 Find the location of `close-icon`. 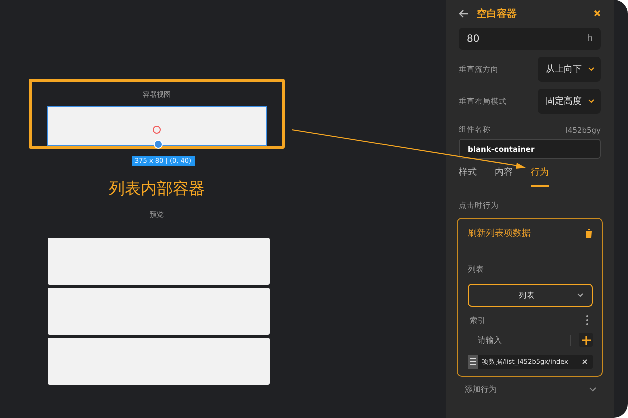

close-icon is located at coordinates (597, 13).